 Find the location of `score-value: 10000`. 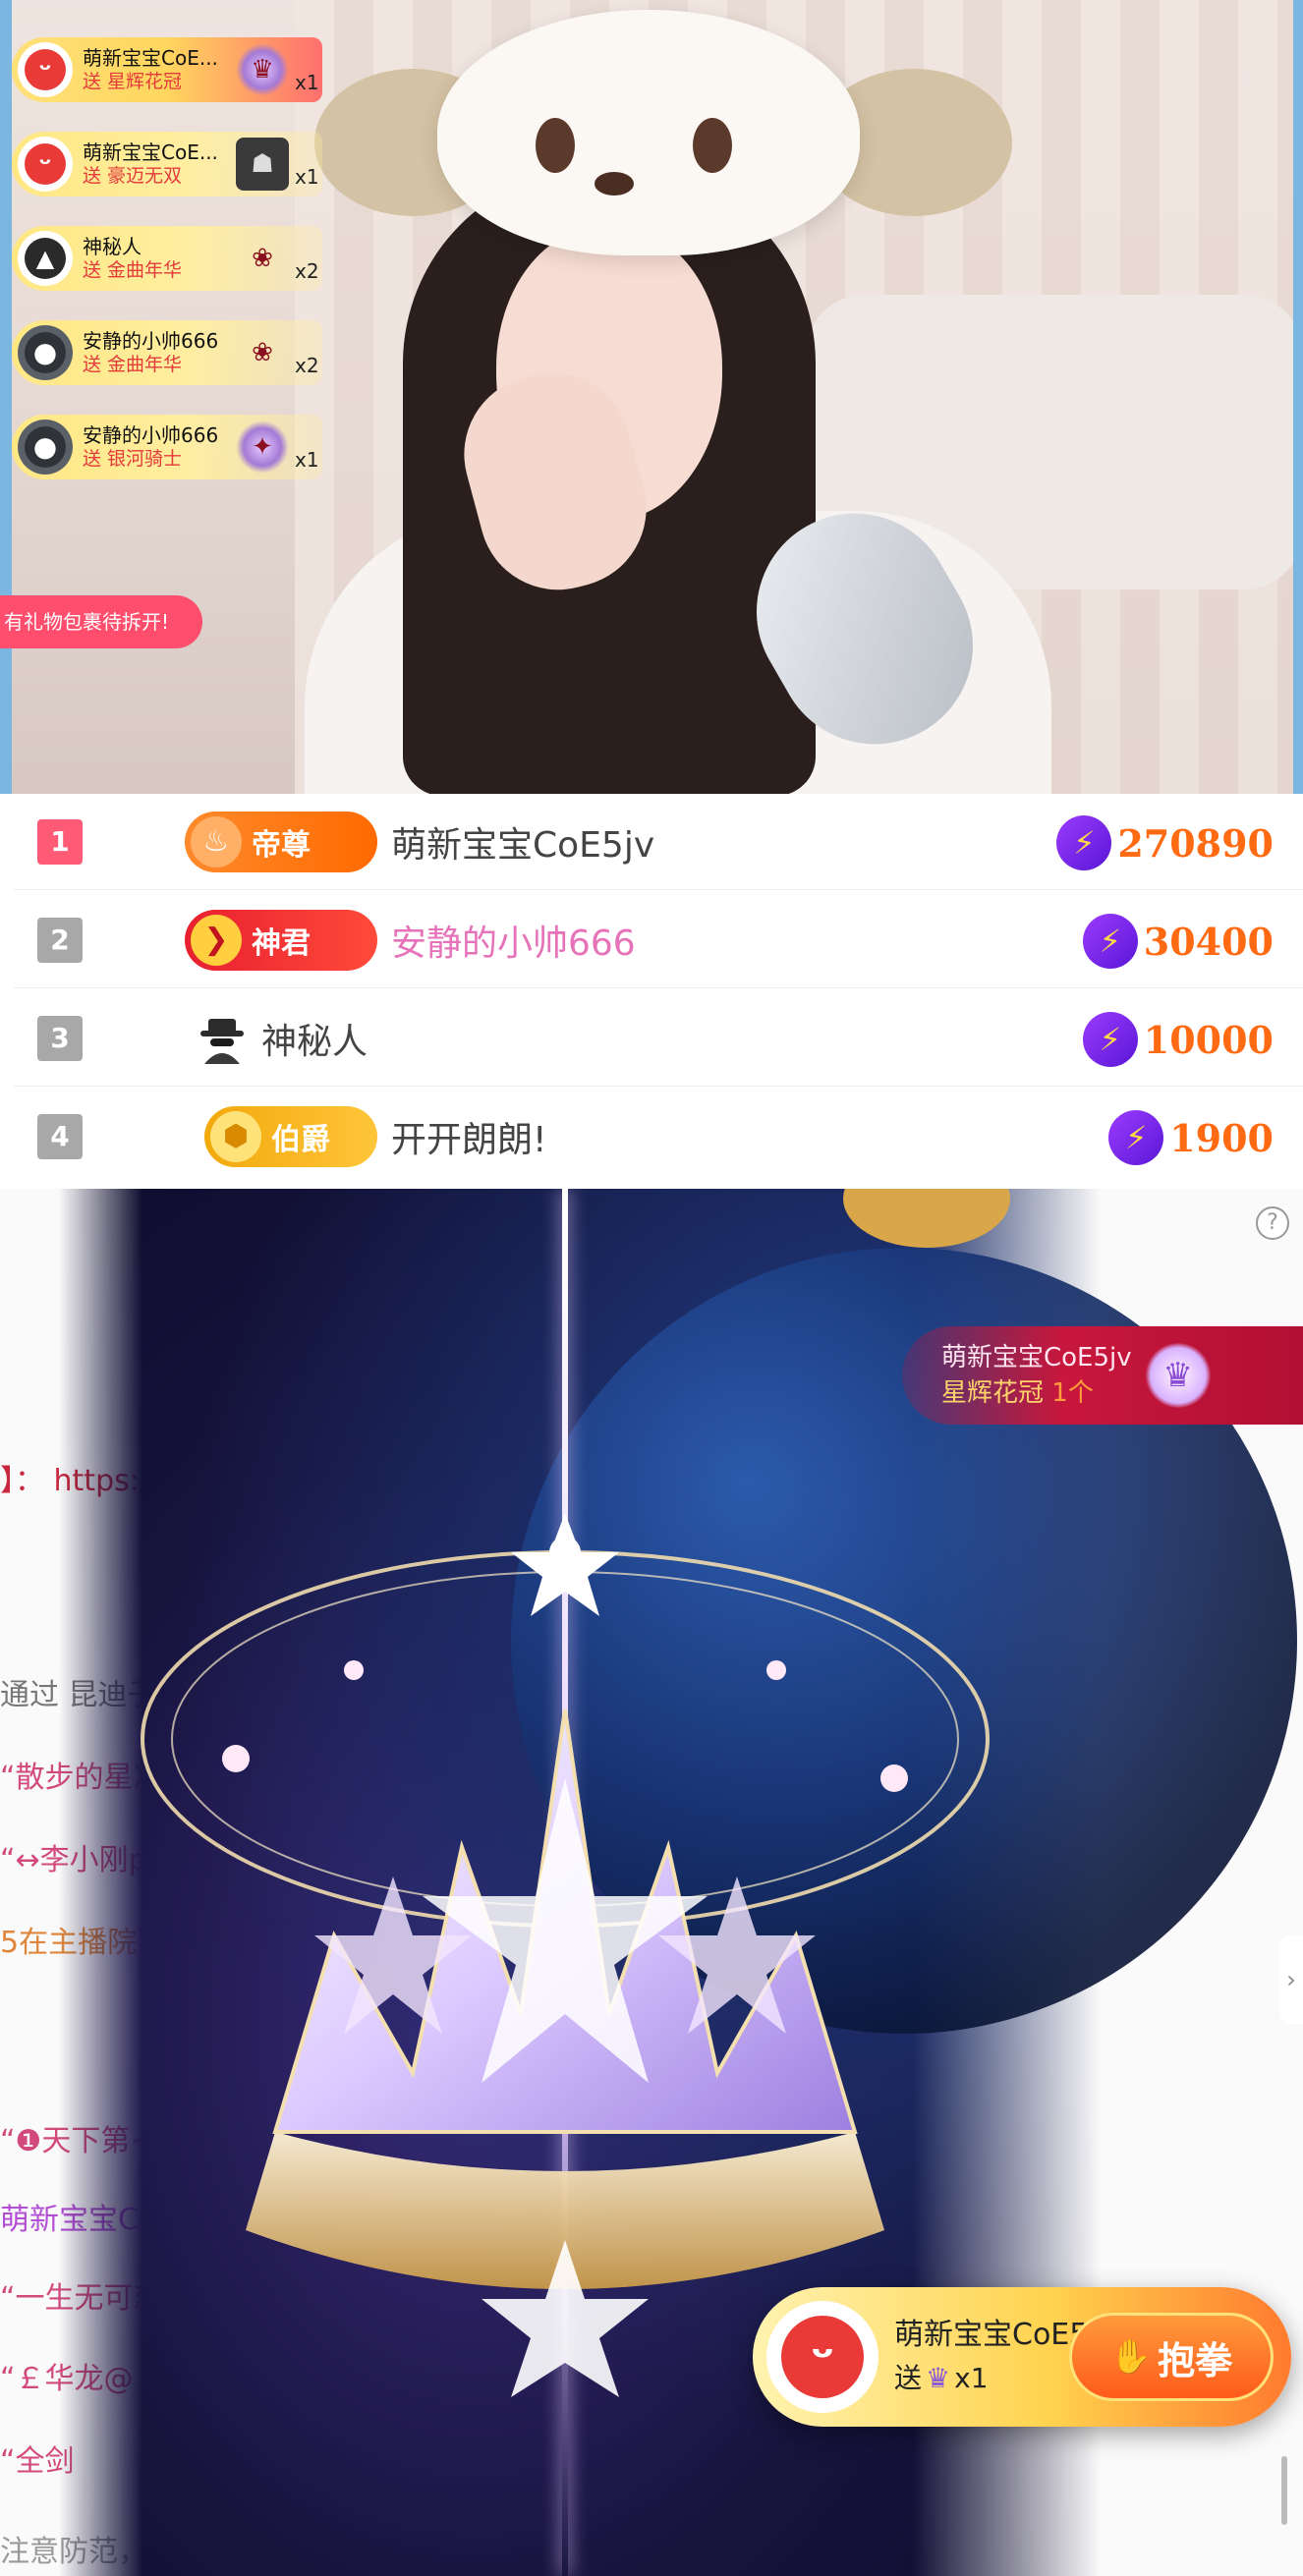

score-value: 10000 is located at coordinates (1208, 1039).